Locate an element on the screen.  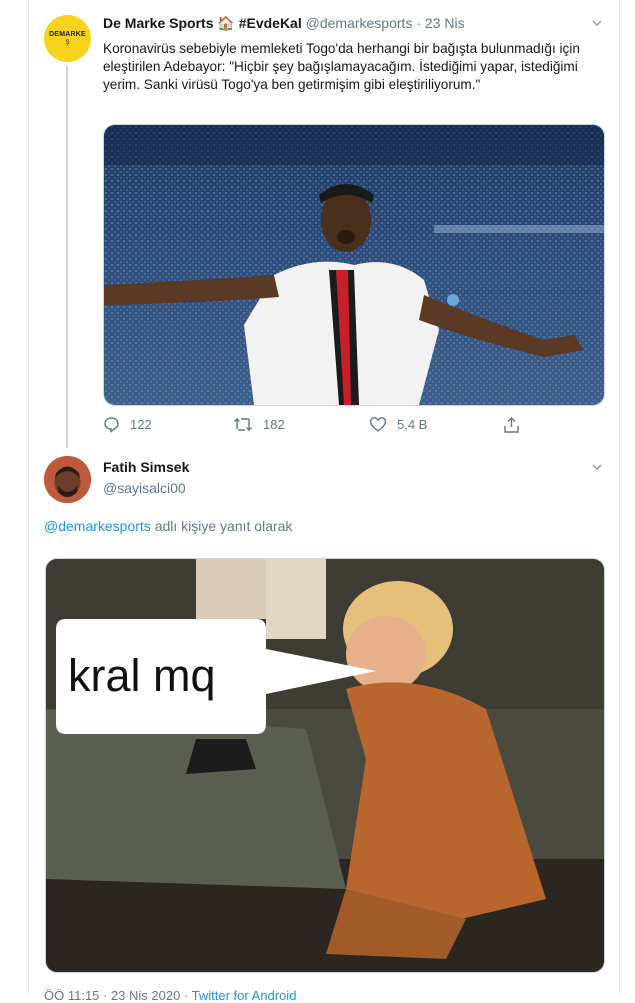
user-handle: @sayisalci00 is located at coordinates (144, 488).